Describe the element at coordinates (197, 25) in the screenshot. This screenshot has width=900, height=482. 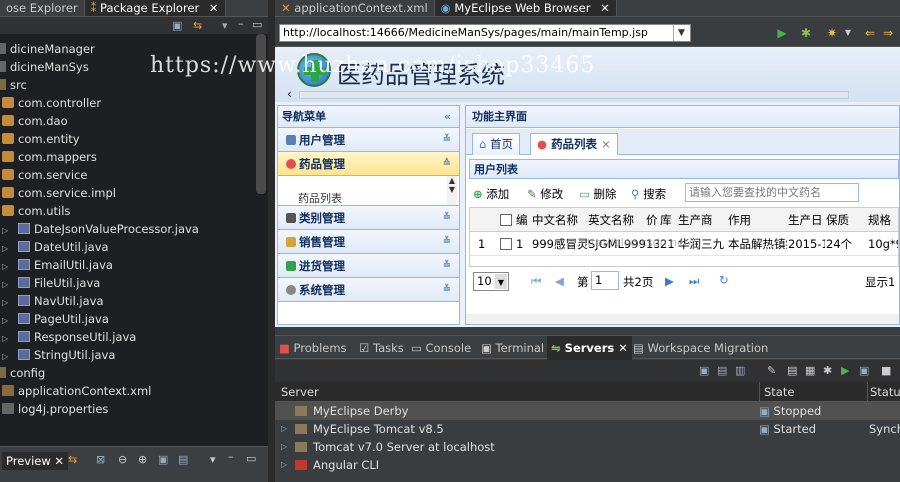
I see `link-editor-icon: ⇆` at that location.